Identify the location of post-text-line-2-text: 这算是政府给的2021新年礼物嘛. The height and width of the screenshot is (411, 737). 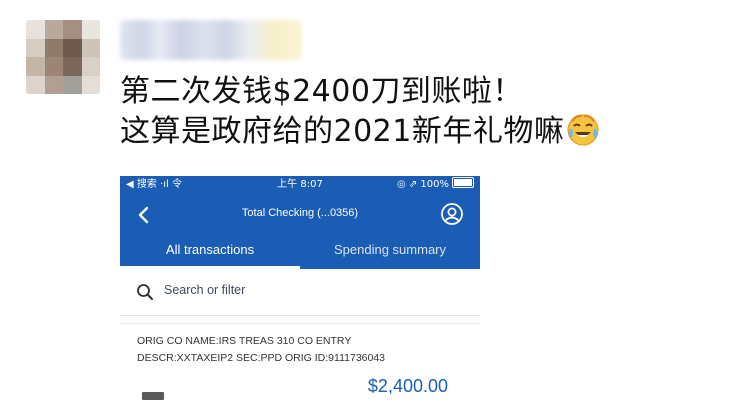
(342, 131).